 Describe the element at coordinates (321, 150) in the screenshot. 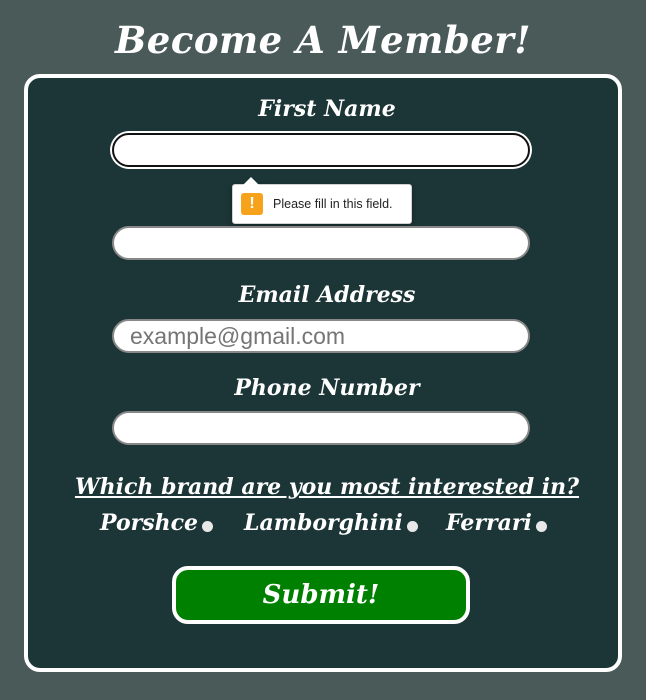

I see `first-name-input` at that location.